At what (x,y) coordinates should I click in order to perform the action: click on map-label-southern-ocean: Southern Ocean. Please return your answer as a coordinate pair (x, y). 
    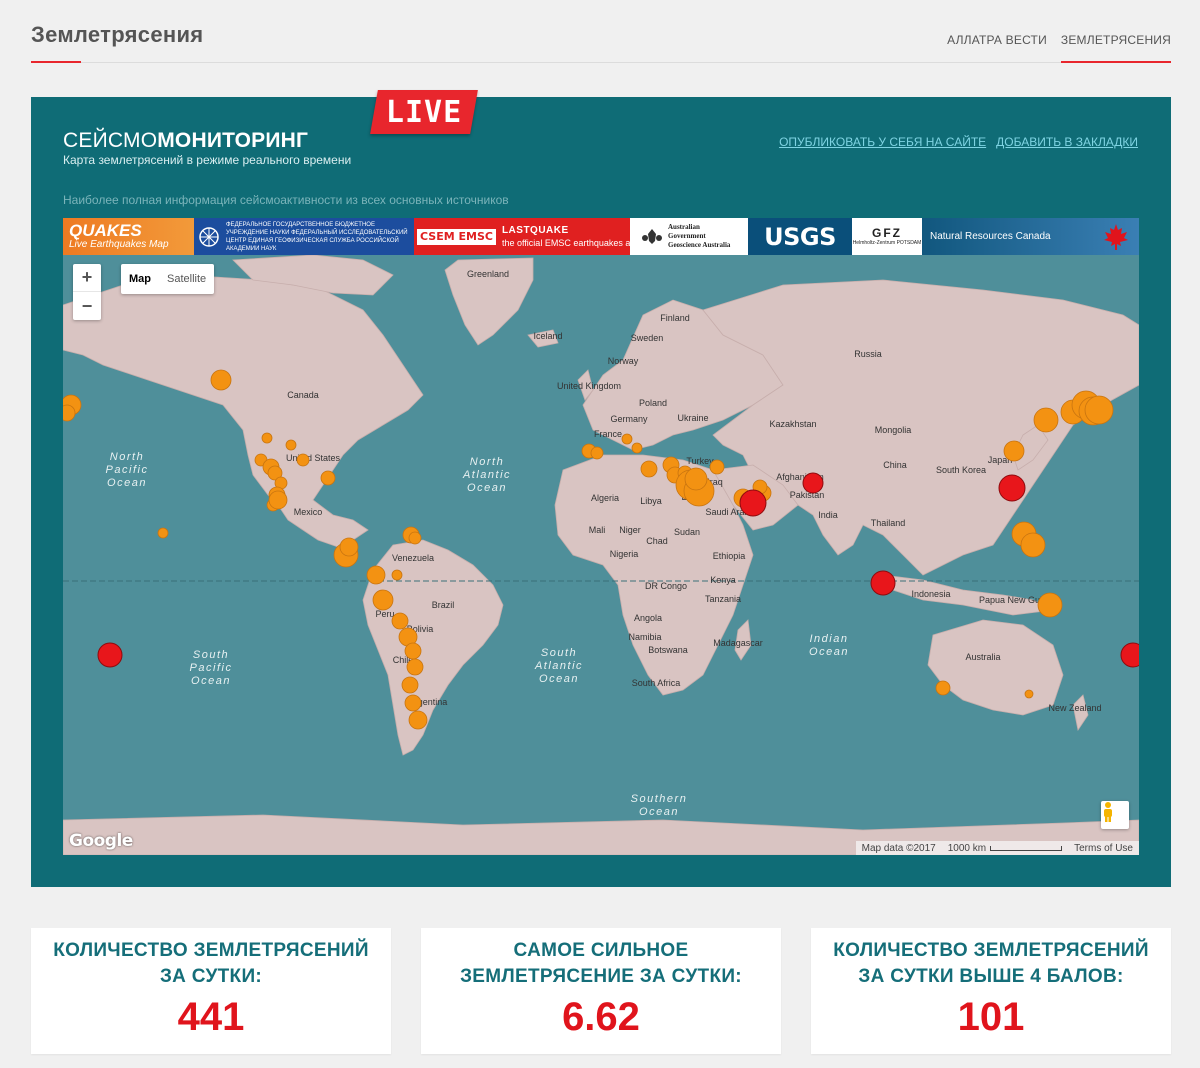
    Looking at the image, I should click on (659, 805).